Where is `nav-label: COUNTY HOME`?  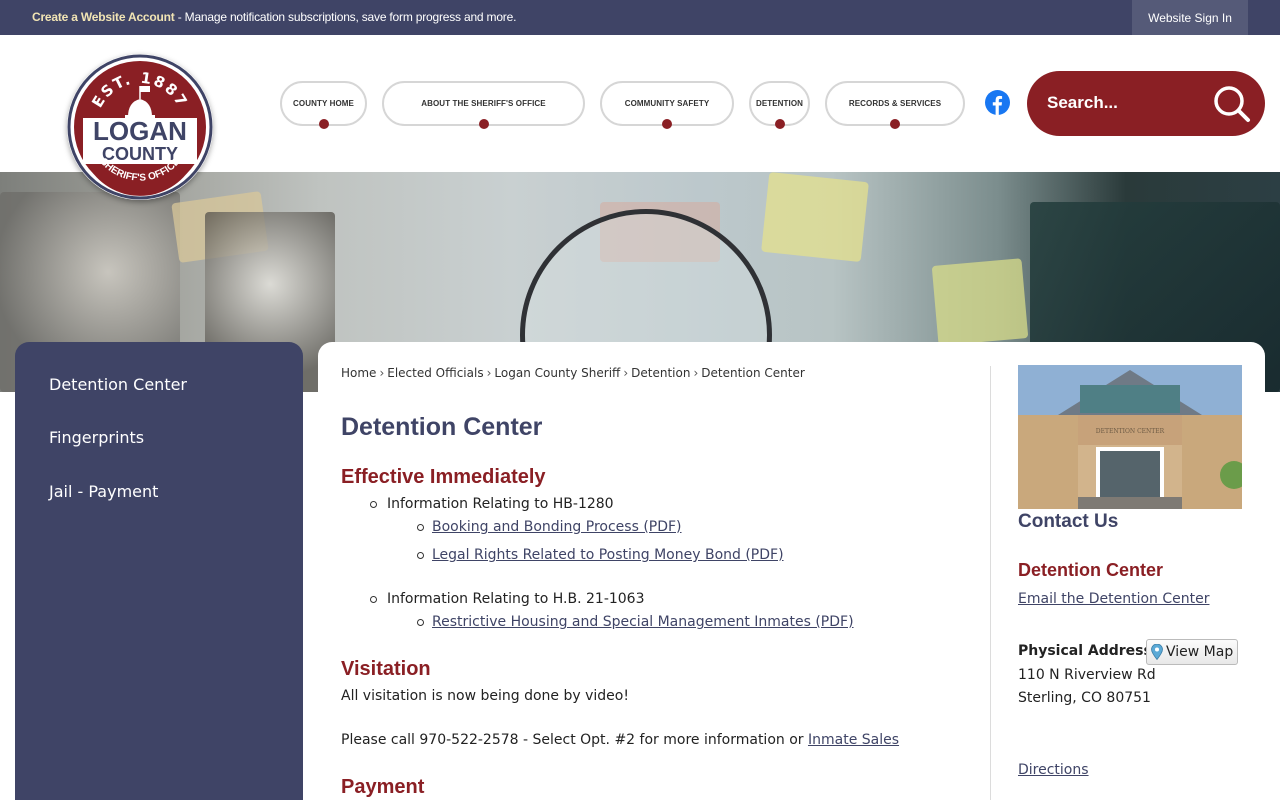
nav-label: COUNTY HOME is located at coordinates (323, 103).